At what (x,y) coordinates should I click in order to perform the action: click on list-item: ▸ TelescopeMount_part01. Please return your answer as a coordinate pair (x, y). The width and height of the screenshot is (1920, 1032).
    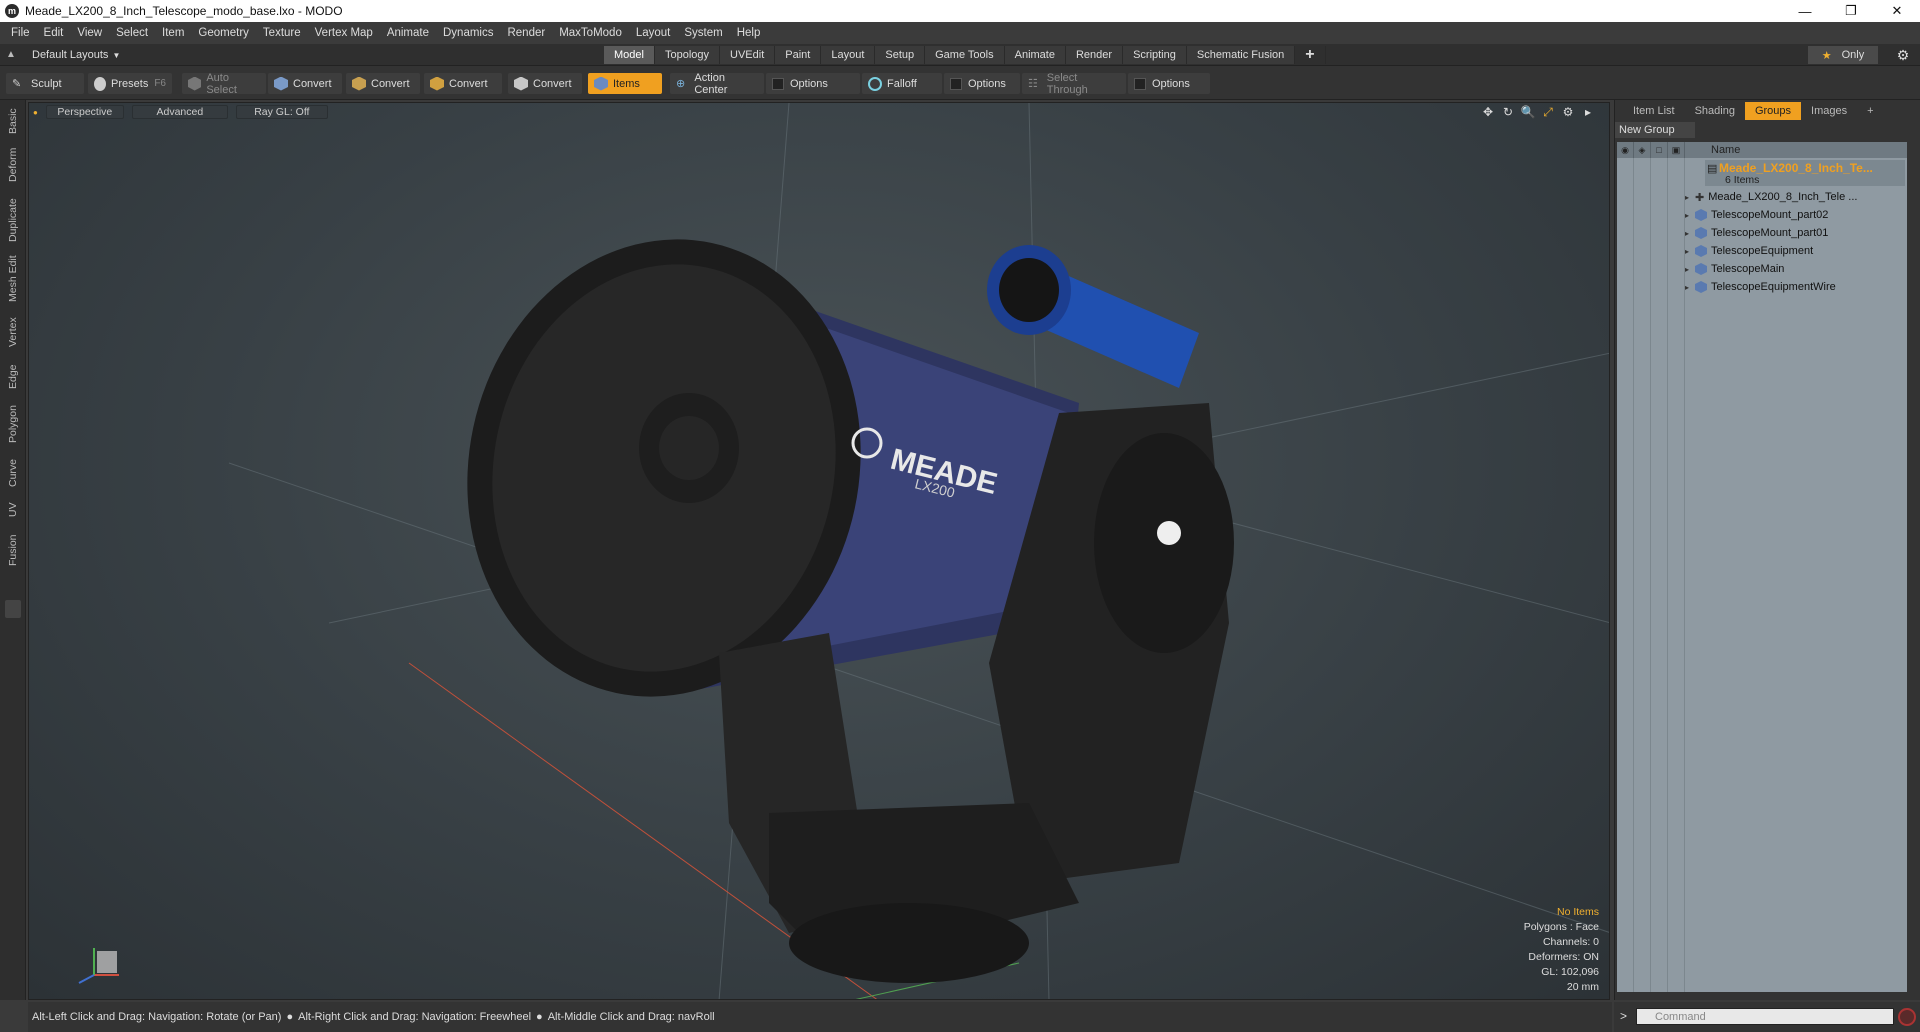
    Looking at the image, I should click on (1756, 233).